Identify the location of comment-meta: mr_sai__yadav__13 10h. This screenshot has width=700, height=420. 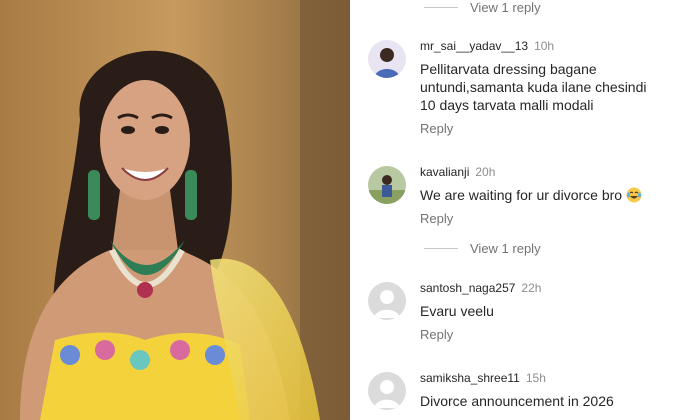
(487, 46).